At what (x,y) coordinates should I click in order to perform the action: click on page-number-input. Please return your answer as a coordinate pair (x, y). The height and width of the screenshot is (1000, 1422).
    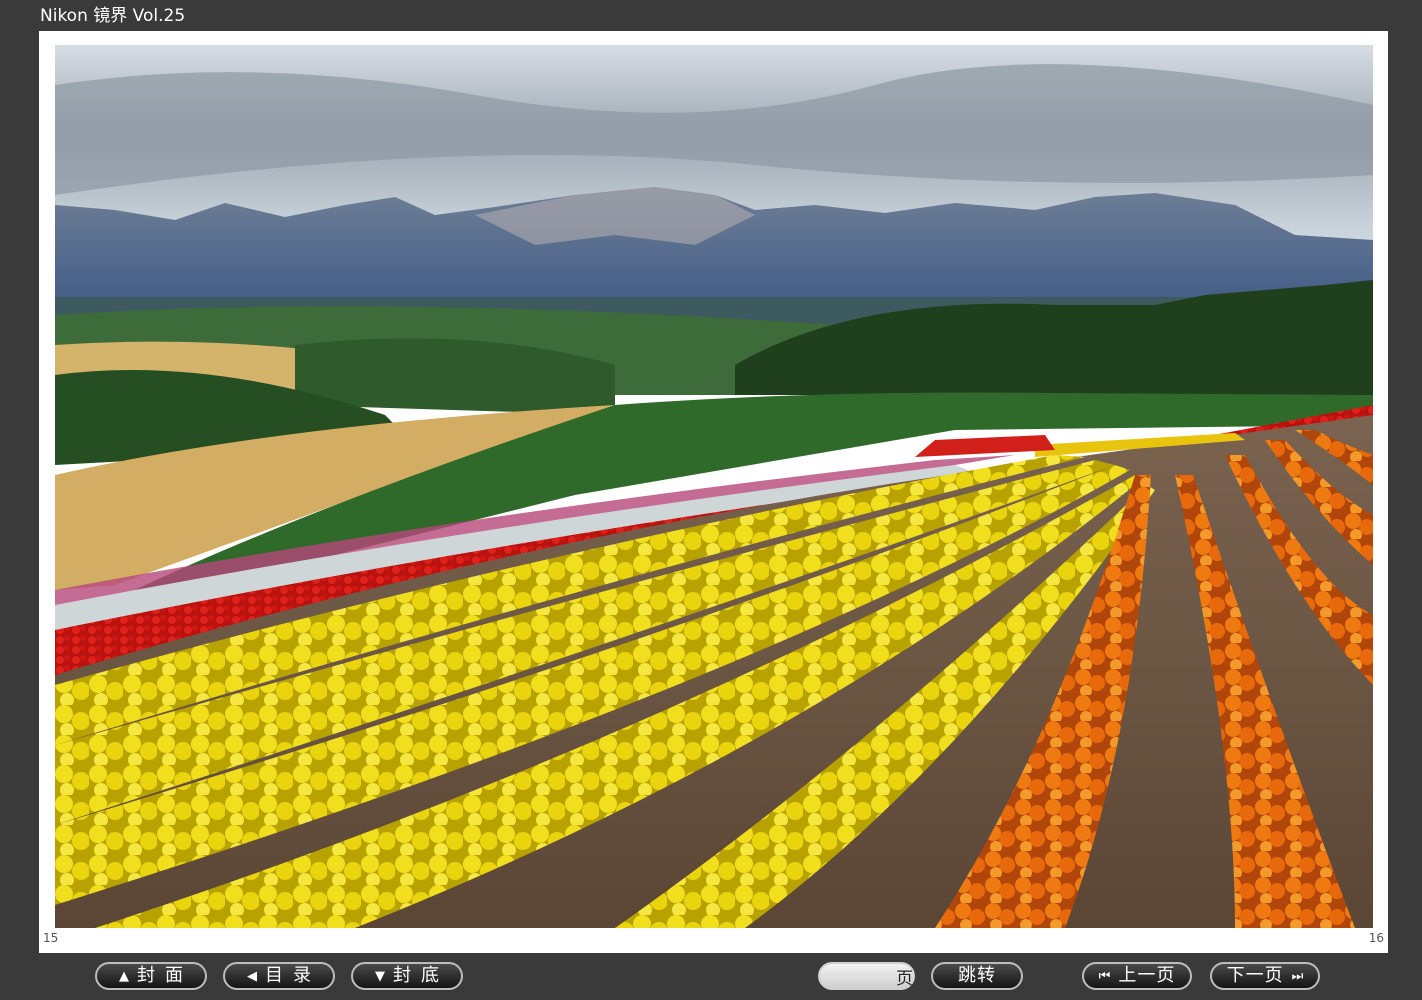
    Looking at the image, I should click on (858, 976).